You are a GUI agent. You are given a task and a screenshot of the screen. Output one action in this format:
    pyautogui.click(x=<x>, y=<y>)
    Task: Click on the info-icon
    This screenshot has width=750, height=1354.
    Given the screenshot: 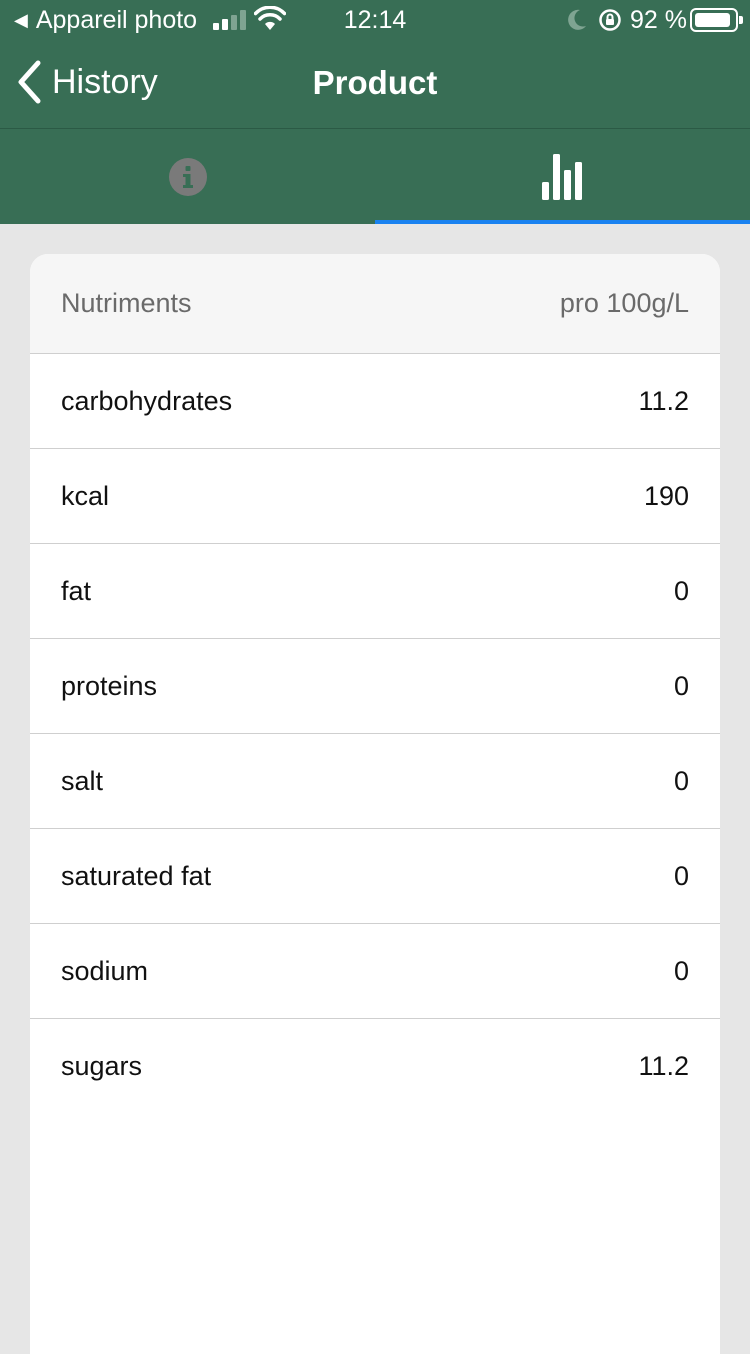 What is the action you would take?
    pyautogui.click(x=187, y=176)
    